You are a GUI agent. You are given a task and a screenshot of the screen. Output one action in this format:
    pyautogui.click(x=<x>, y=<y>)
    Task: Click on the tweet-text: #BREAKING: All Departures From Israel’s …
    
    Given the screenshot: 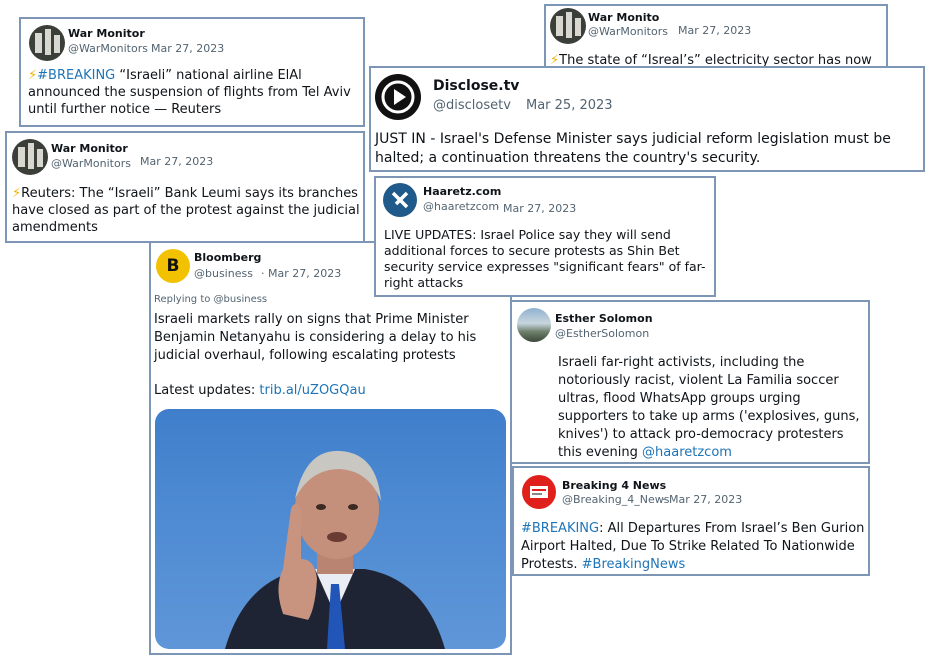 What is the action you would take?
    pyautogui.click(x=694, y=547)
    